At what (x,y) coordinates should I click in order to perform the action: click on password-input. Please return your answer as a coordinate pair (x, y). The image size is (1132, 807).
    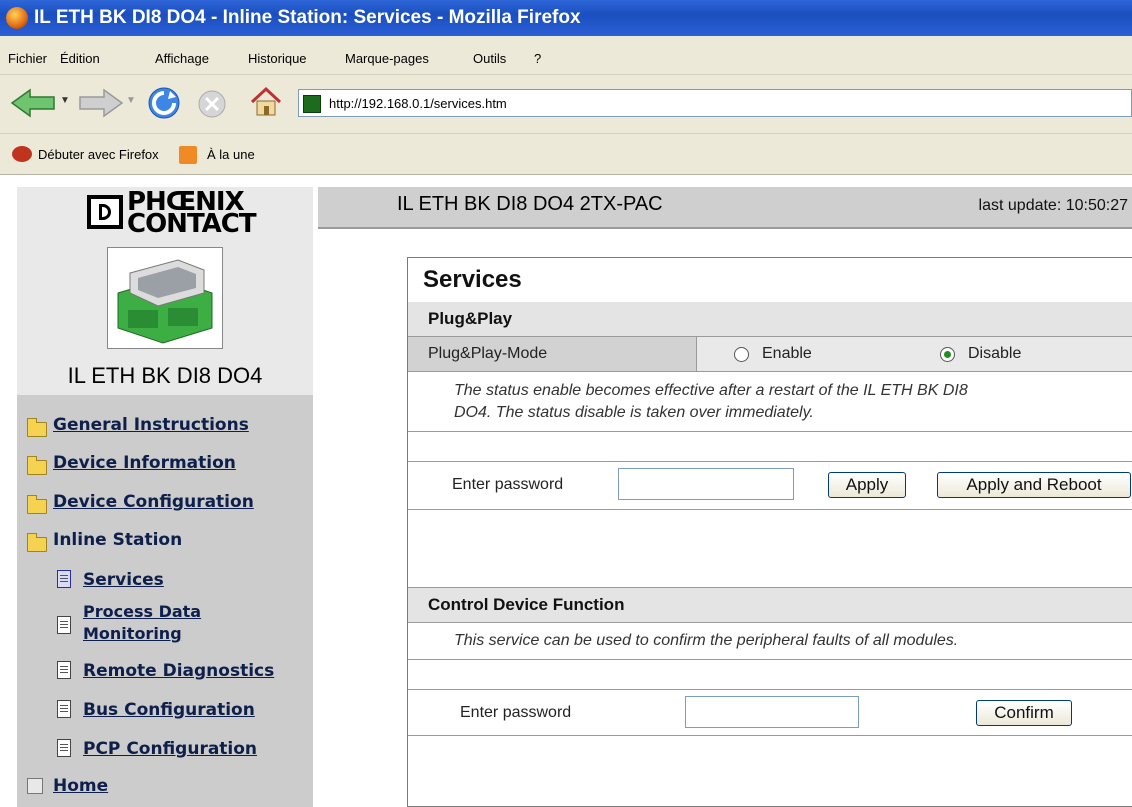
    Looking at the image, I should click on (706, 484).